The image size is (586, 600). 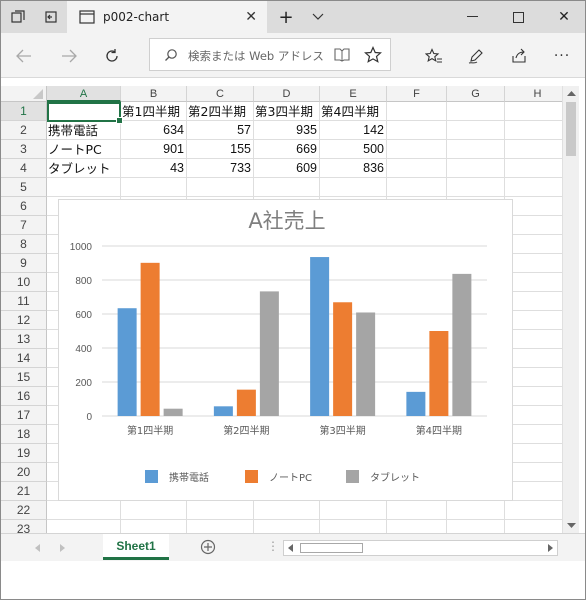 I want to click on vertical-scrollbar, so click(x=570, y=310).